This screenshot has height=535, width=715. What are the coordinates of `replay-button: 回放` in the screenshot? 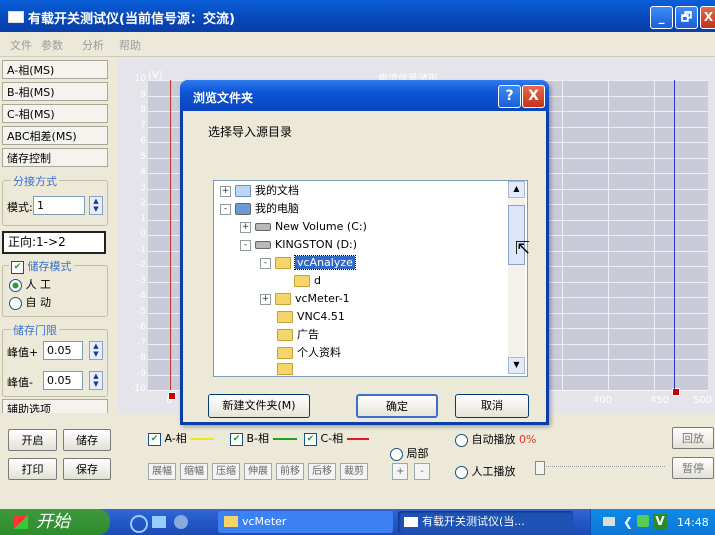 It's located at (693, 438).